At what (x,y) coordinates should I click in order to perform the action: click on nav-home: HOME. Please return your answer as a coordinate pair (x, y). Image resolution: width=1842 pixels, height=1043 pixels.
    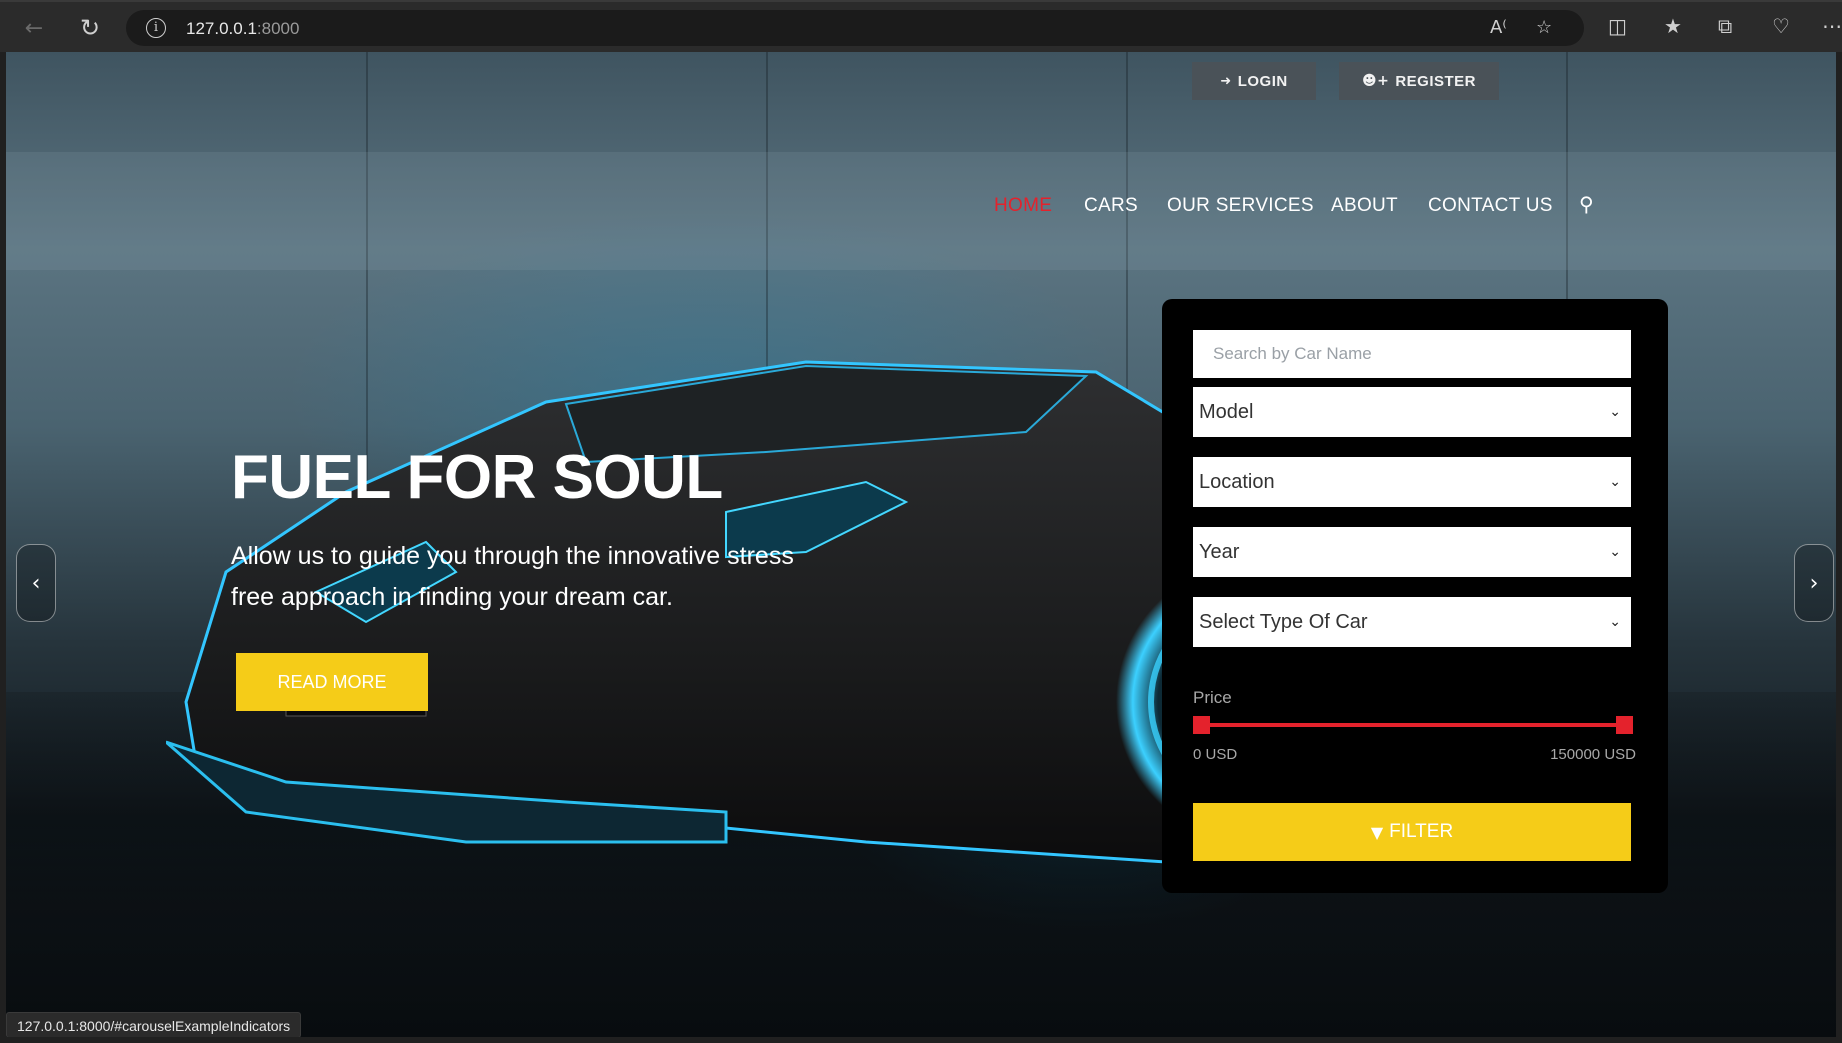
    Looking at the image, I should click on (1023, 206).